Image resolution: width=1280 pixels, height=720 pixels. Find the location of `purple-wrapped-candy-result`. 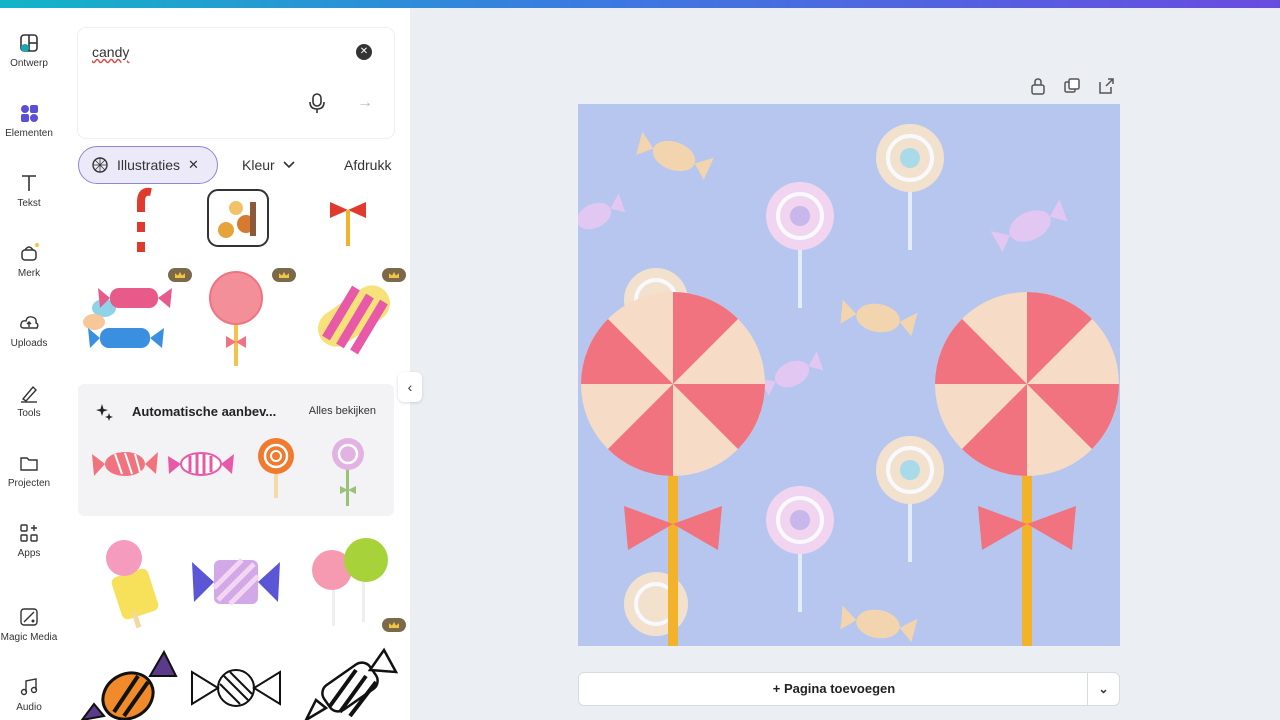

purple-wrapped-candy-result is located at coordinates (236, 592).